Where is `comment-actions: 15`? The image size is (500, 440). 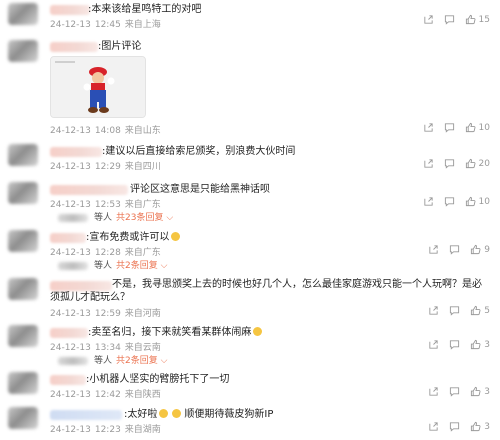
comment-actions: 15 is located at coordinates (456, 19).